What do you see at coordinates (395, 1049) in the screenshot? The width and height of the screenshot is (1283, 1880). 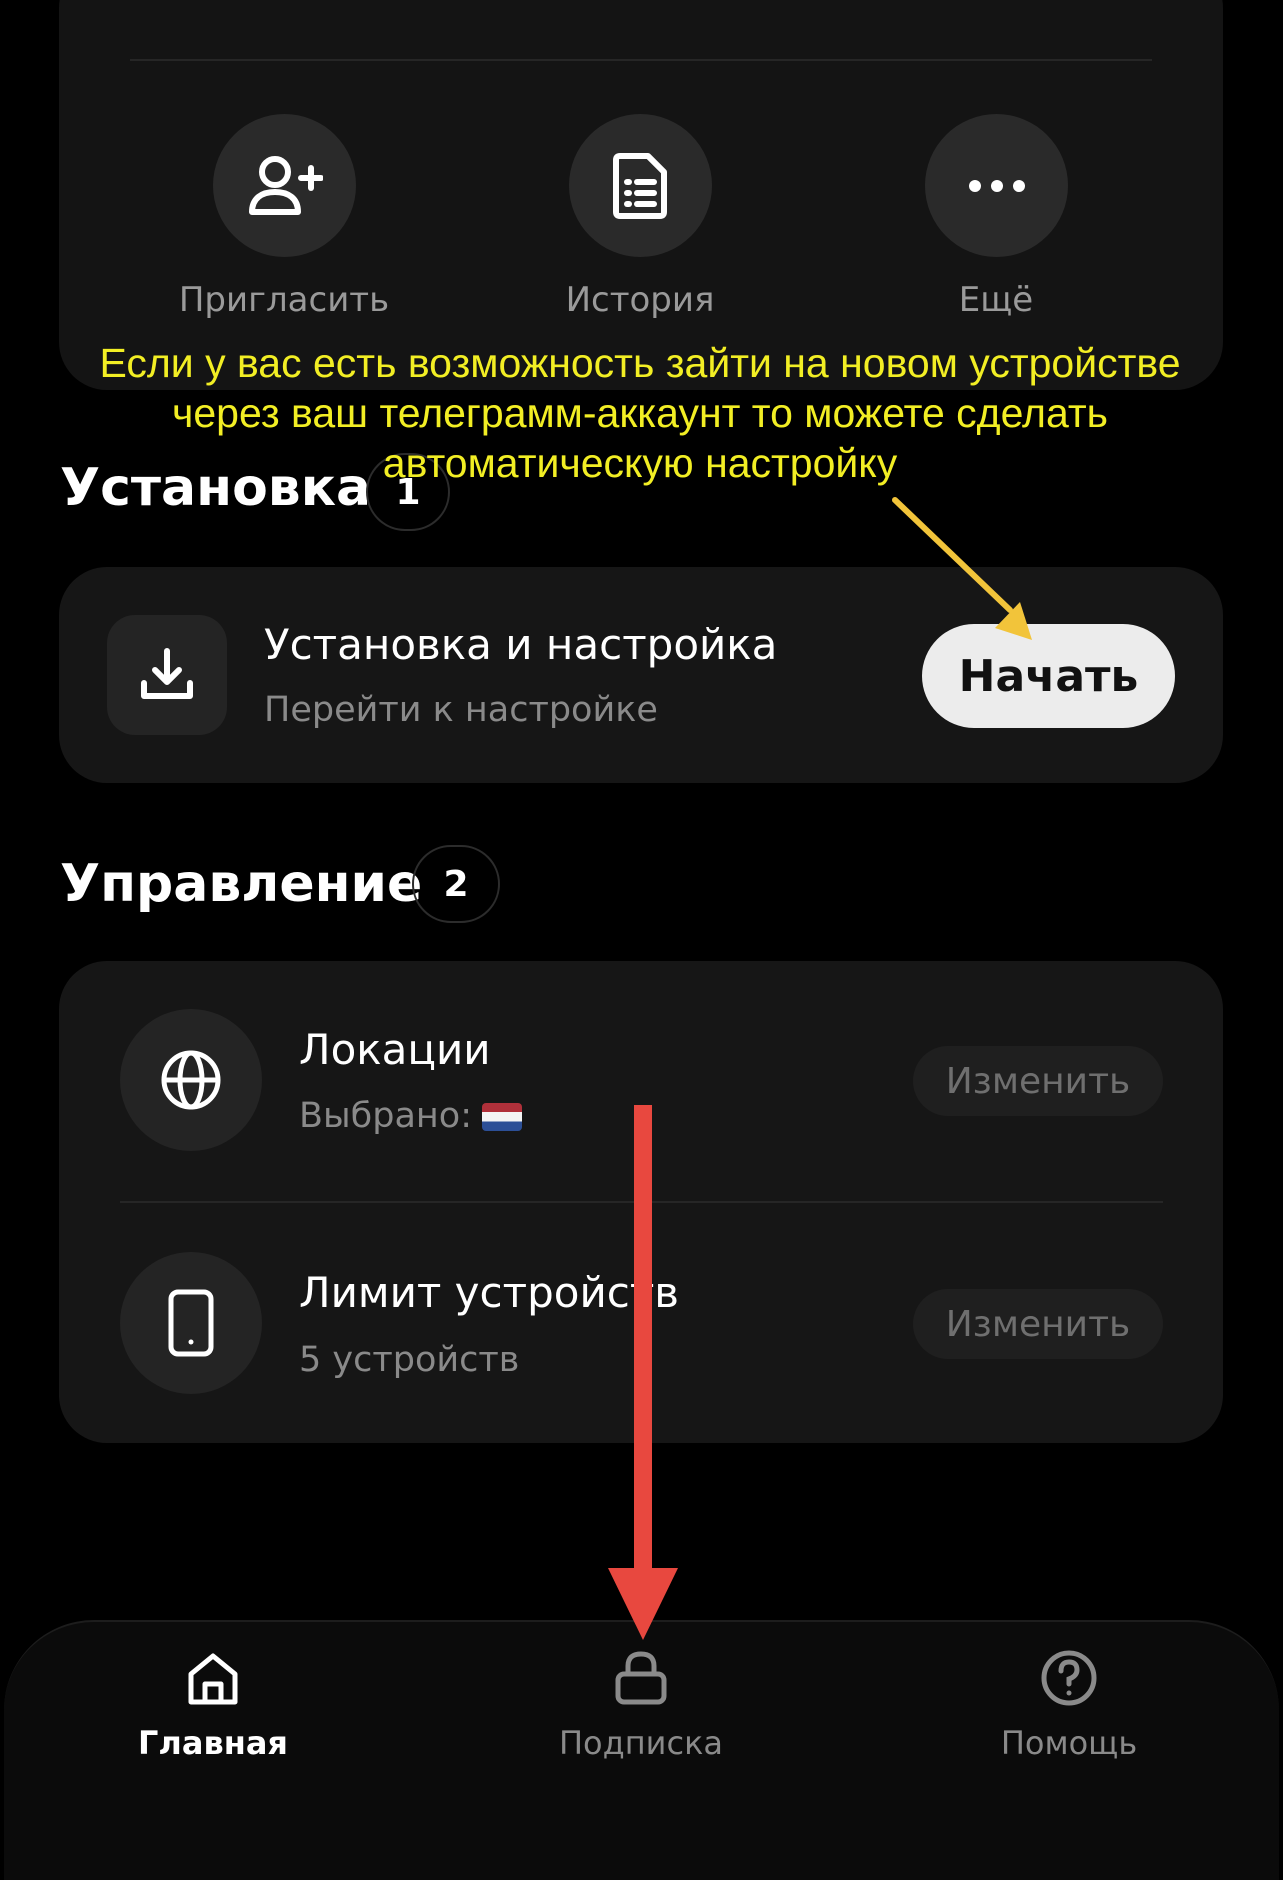 I see `locations-title: Локации` at bounding box center [395, 1049].